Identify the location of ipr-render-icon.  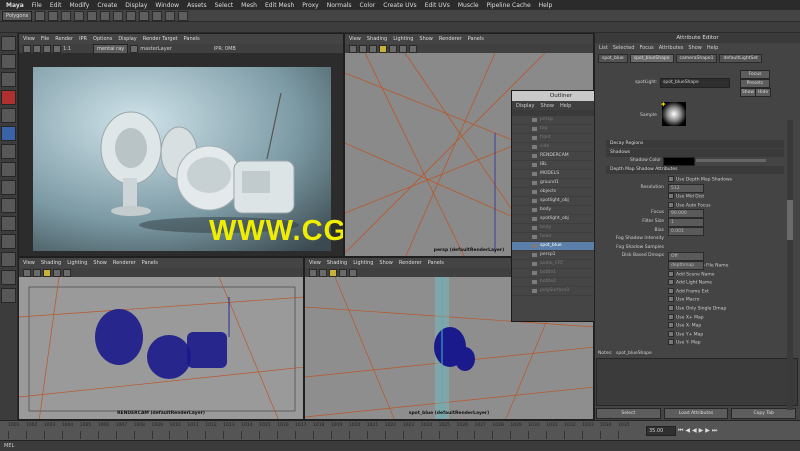
(170, 15).